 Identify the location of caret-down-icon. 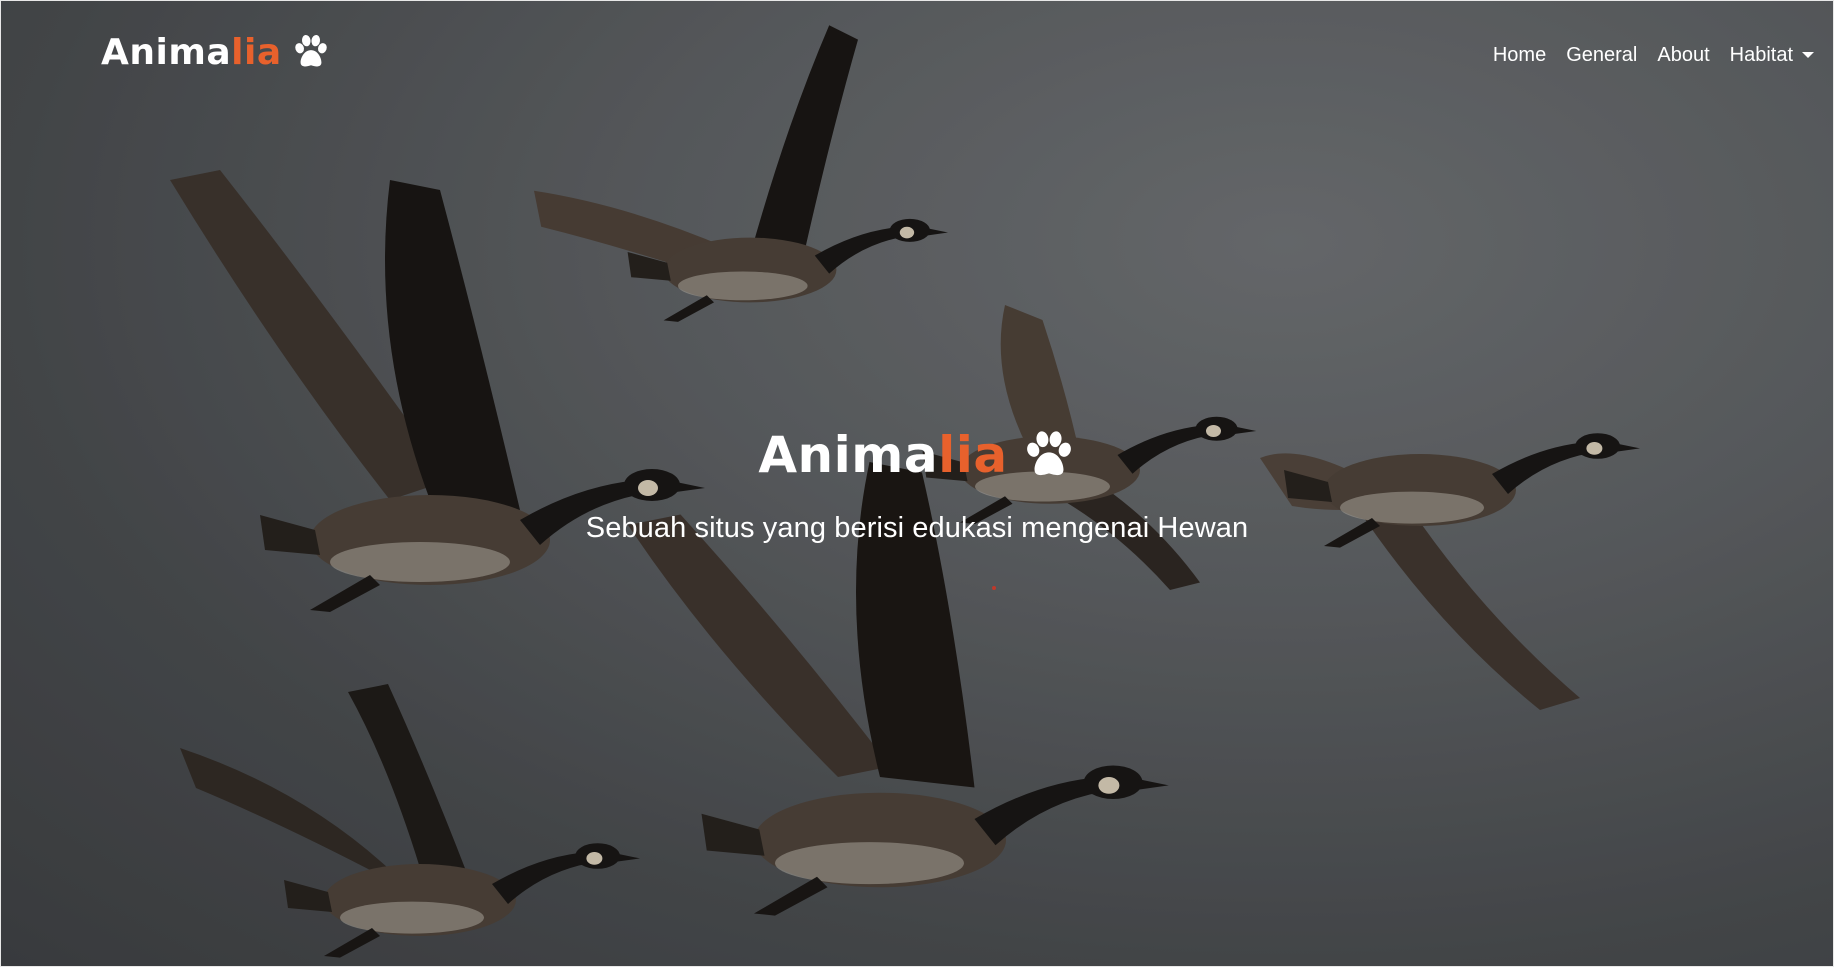
(1808, 54).